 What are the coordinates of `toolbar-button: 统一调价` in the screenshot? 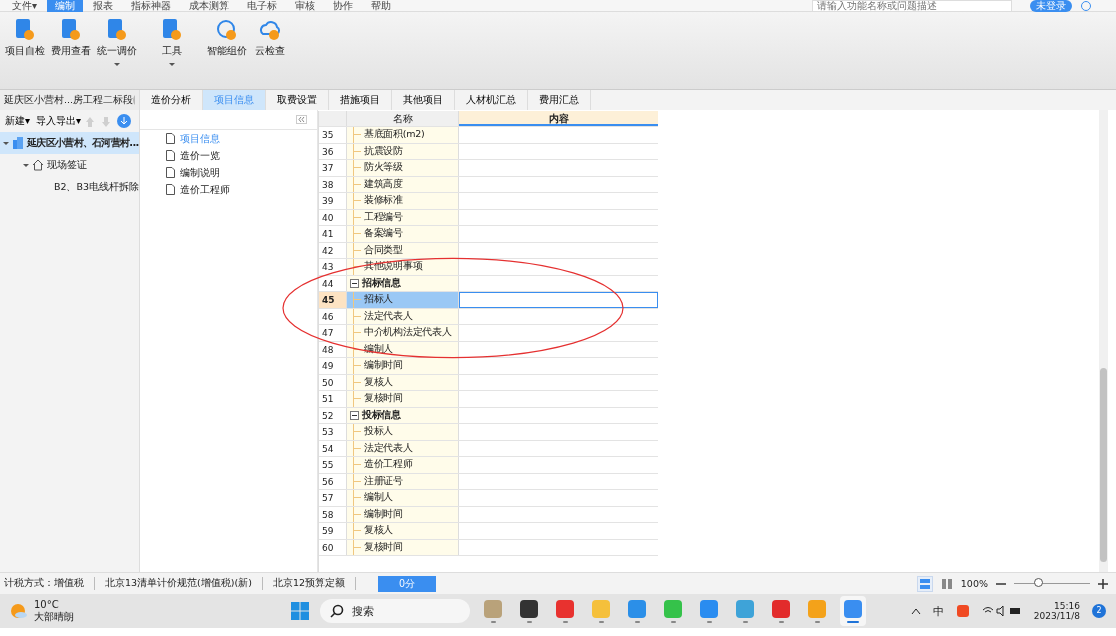 It's located at (117, 43).